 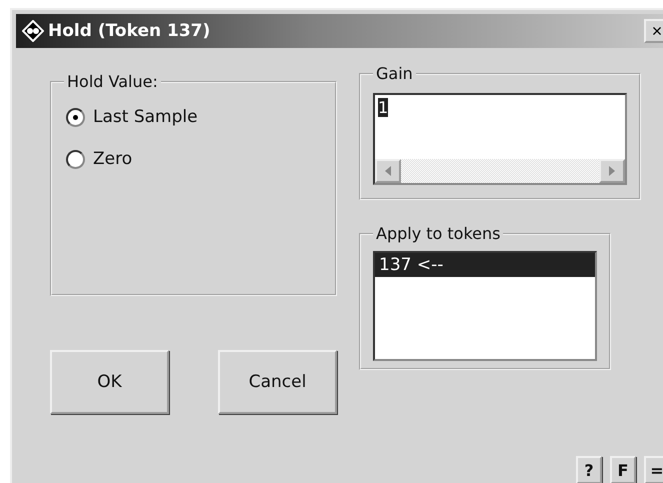 I want to click on scroll-right-icon, so click(x=612, y=171).